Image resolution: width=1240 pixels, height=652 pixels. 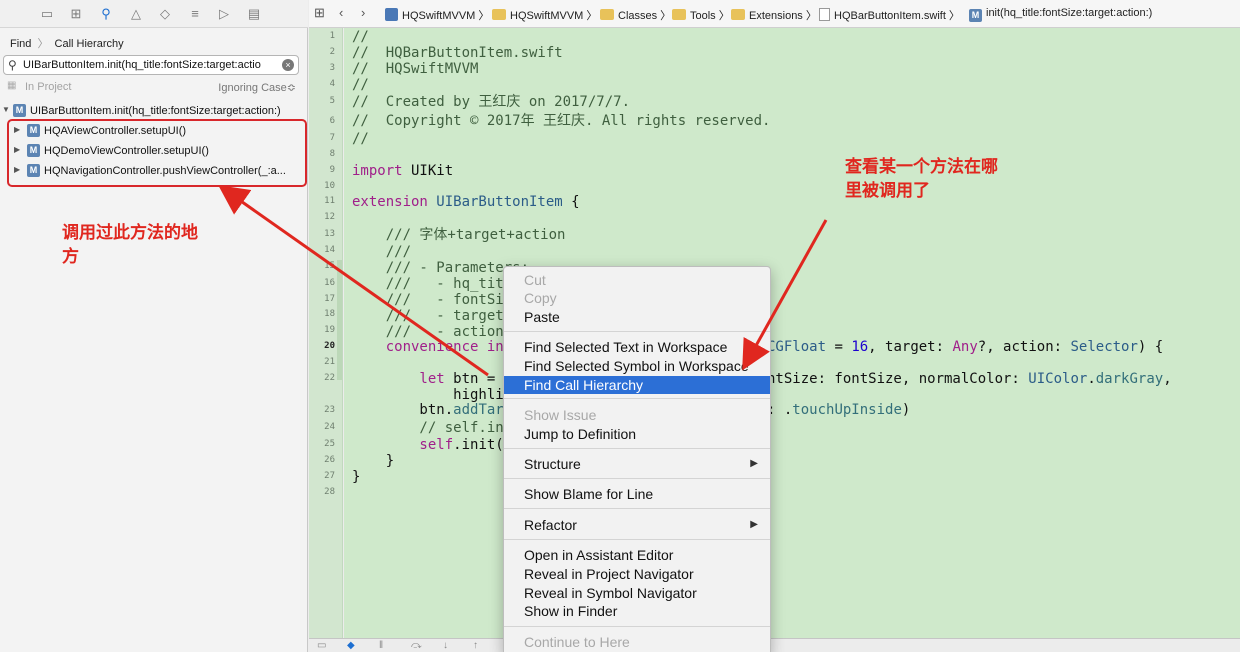 What do you see at coordinates (381, 645) in the screenshot?
I see `pause-icon: ‖` at bounding box center [381, 645].